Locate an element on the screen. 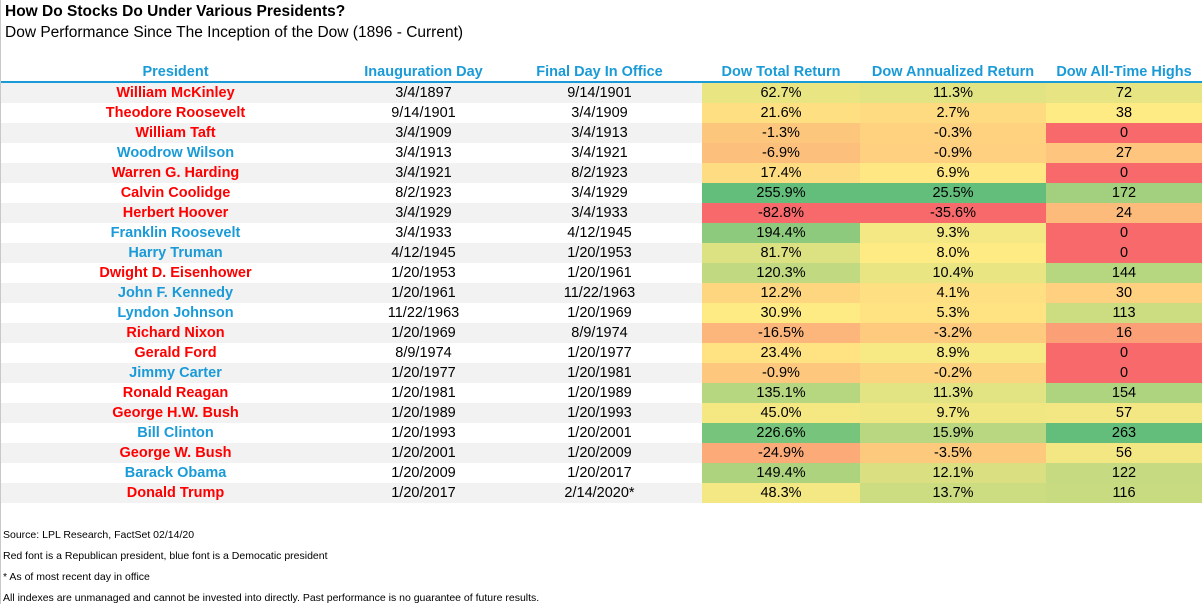  all-time-highs-cell: 24 is located at coordinates (1124, 213).